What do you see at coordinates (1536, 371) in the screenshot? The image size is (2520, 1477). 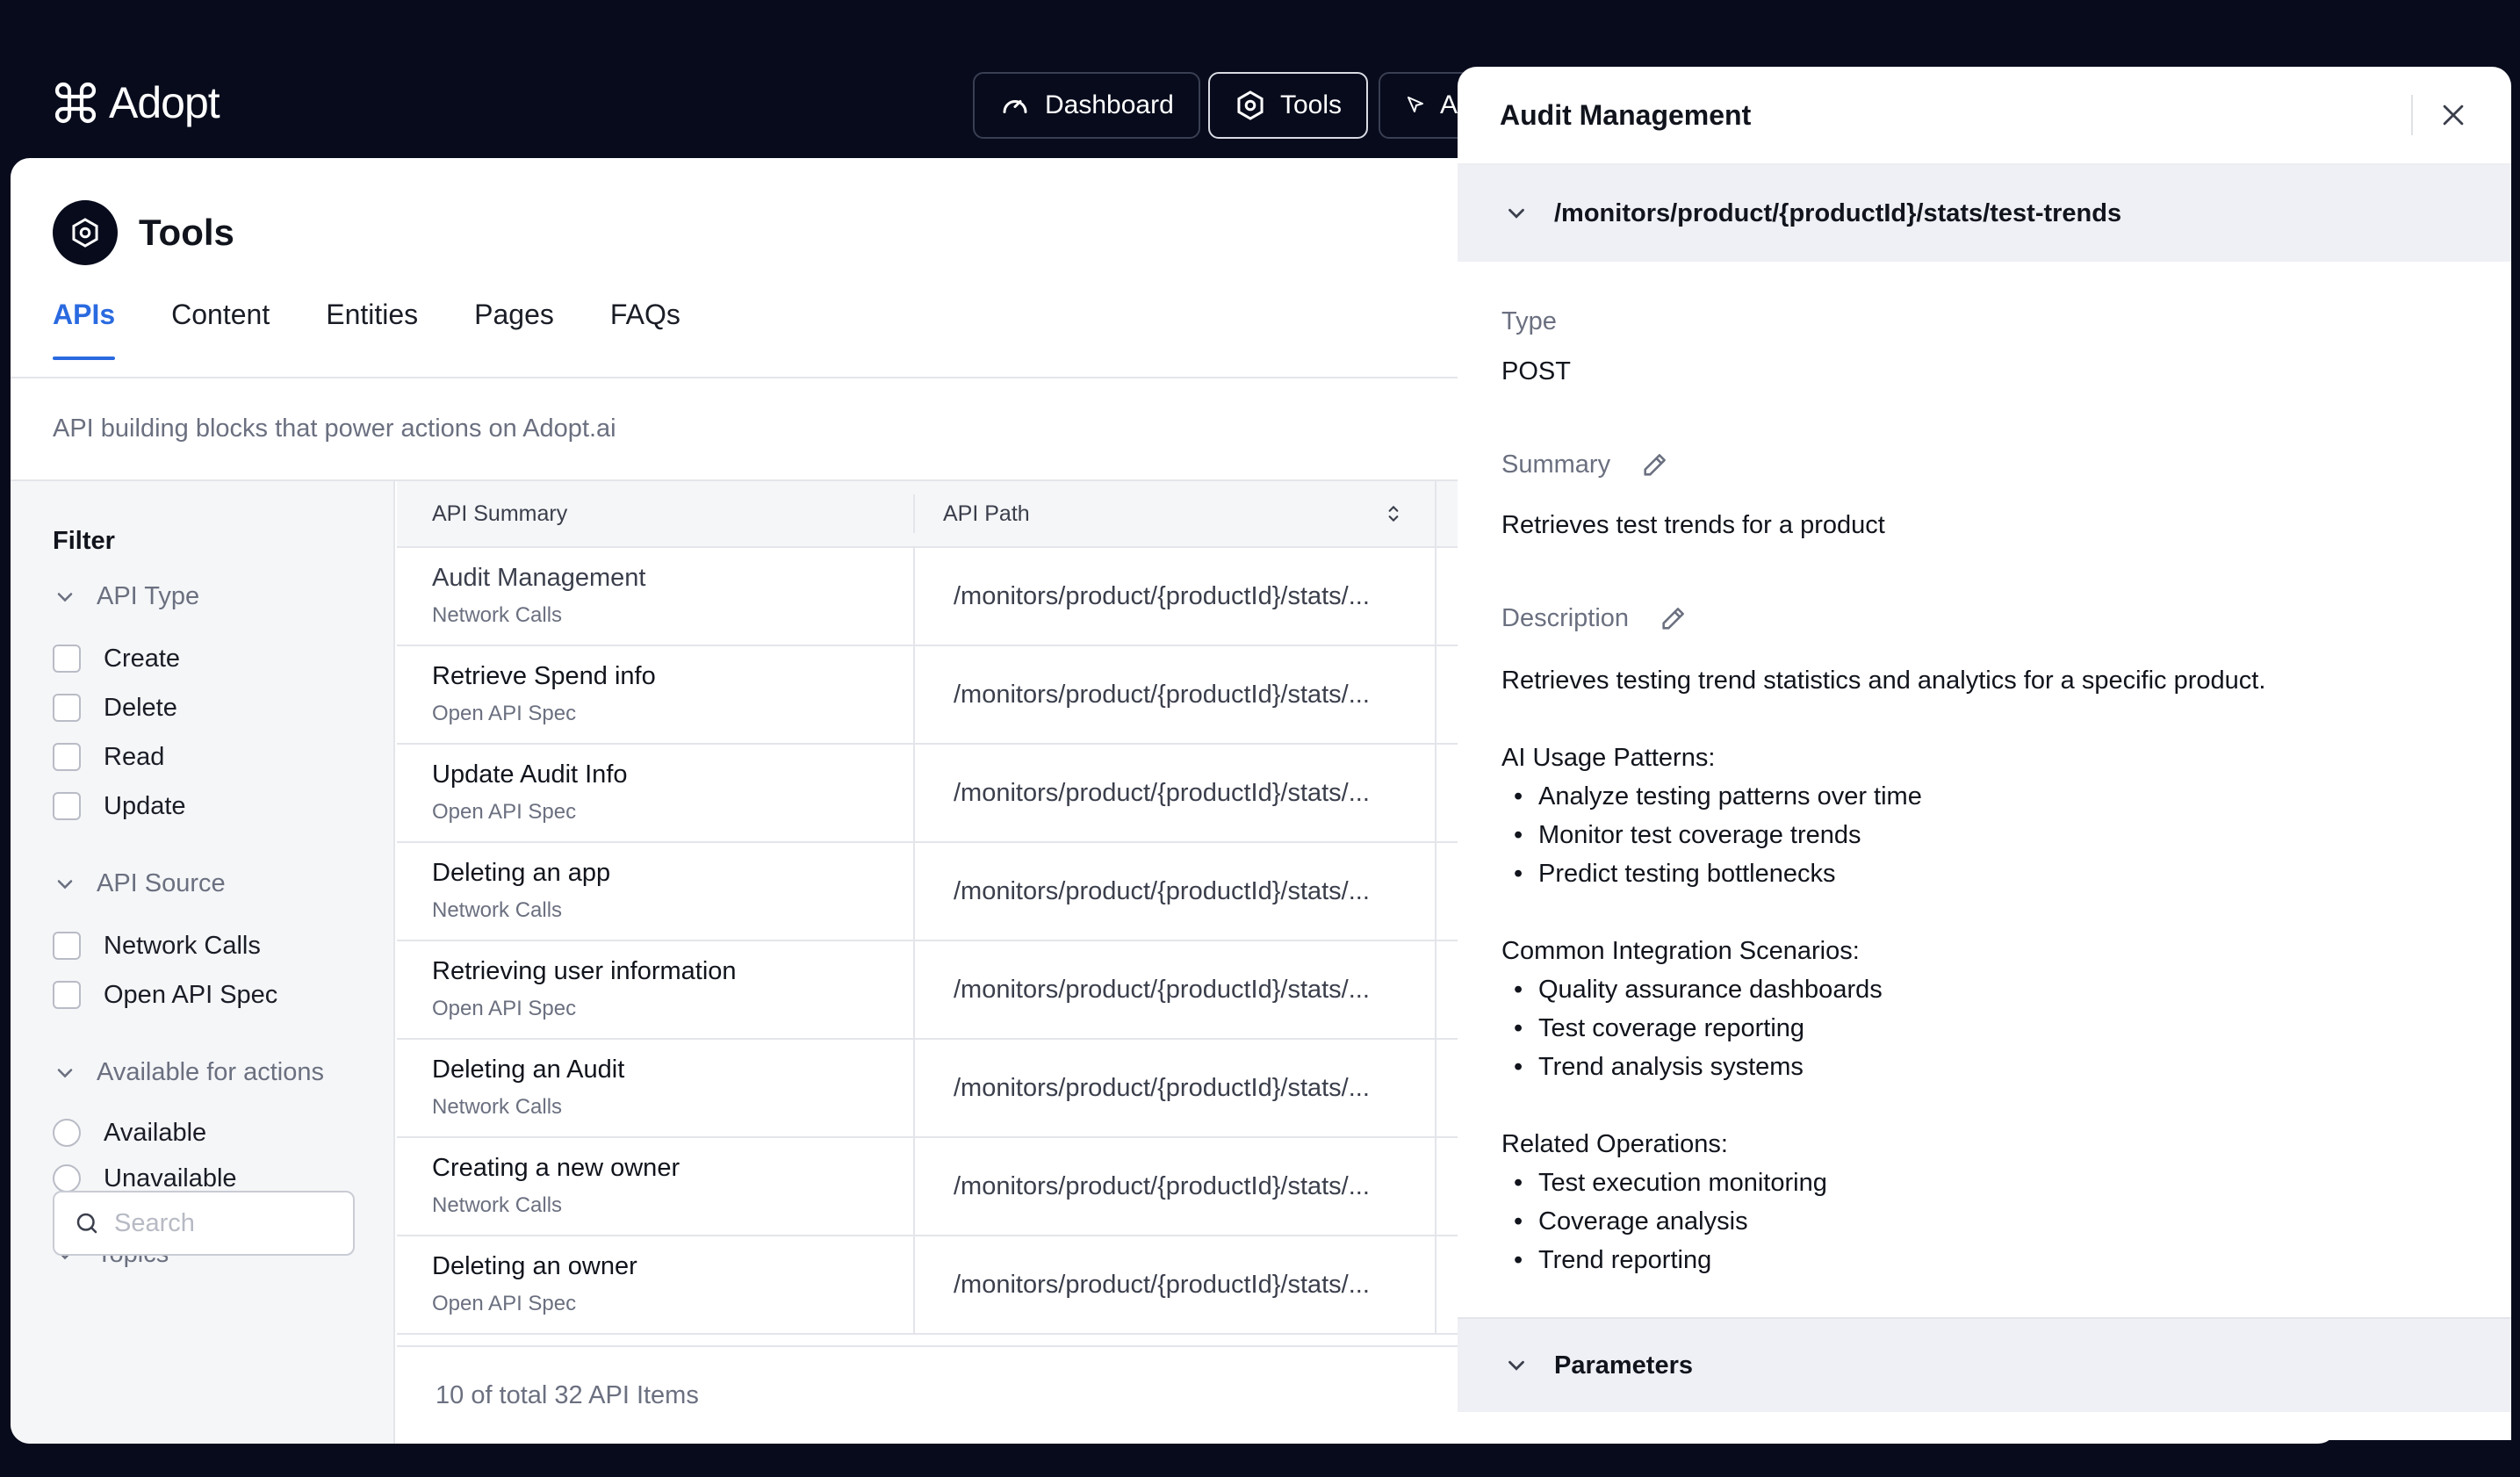 I see `type-value: POST` at bounding box center [1536, 371].